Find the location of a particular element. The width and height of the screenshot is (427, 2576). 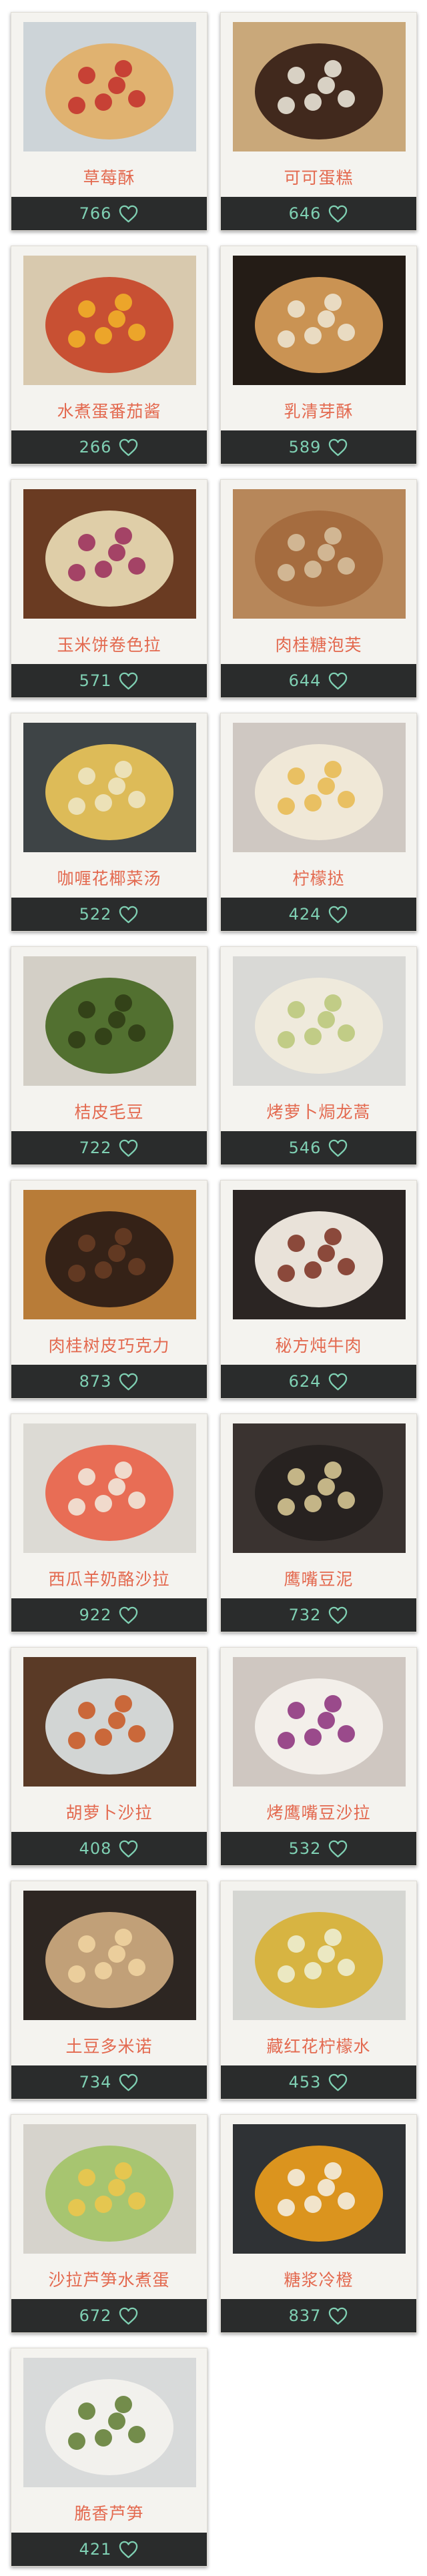

recipe-card: 可可蛋糕 646 is located at coordinates (319, 121).